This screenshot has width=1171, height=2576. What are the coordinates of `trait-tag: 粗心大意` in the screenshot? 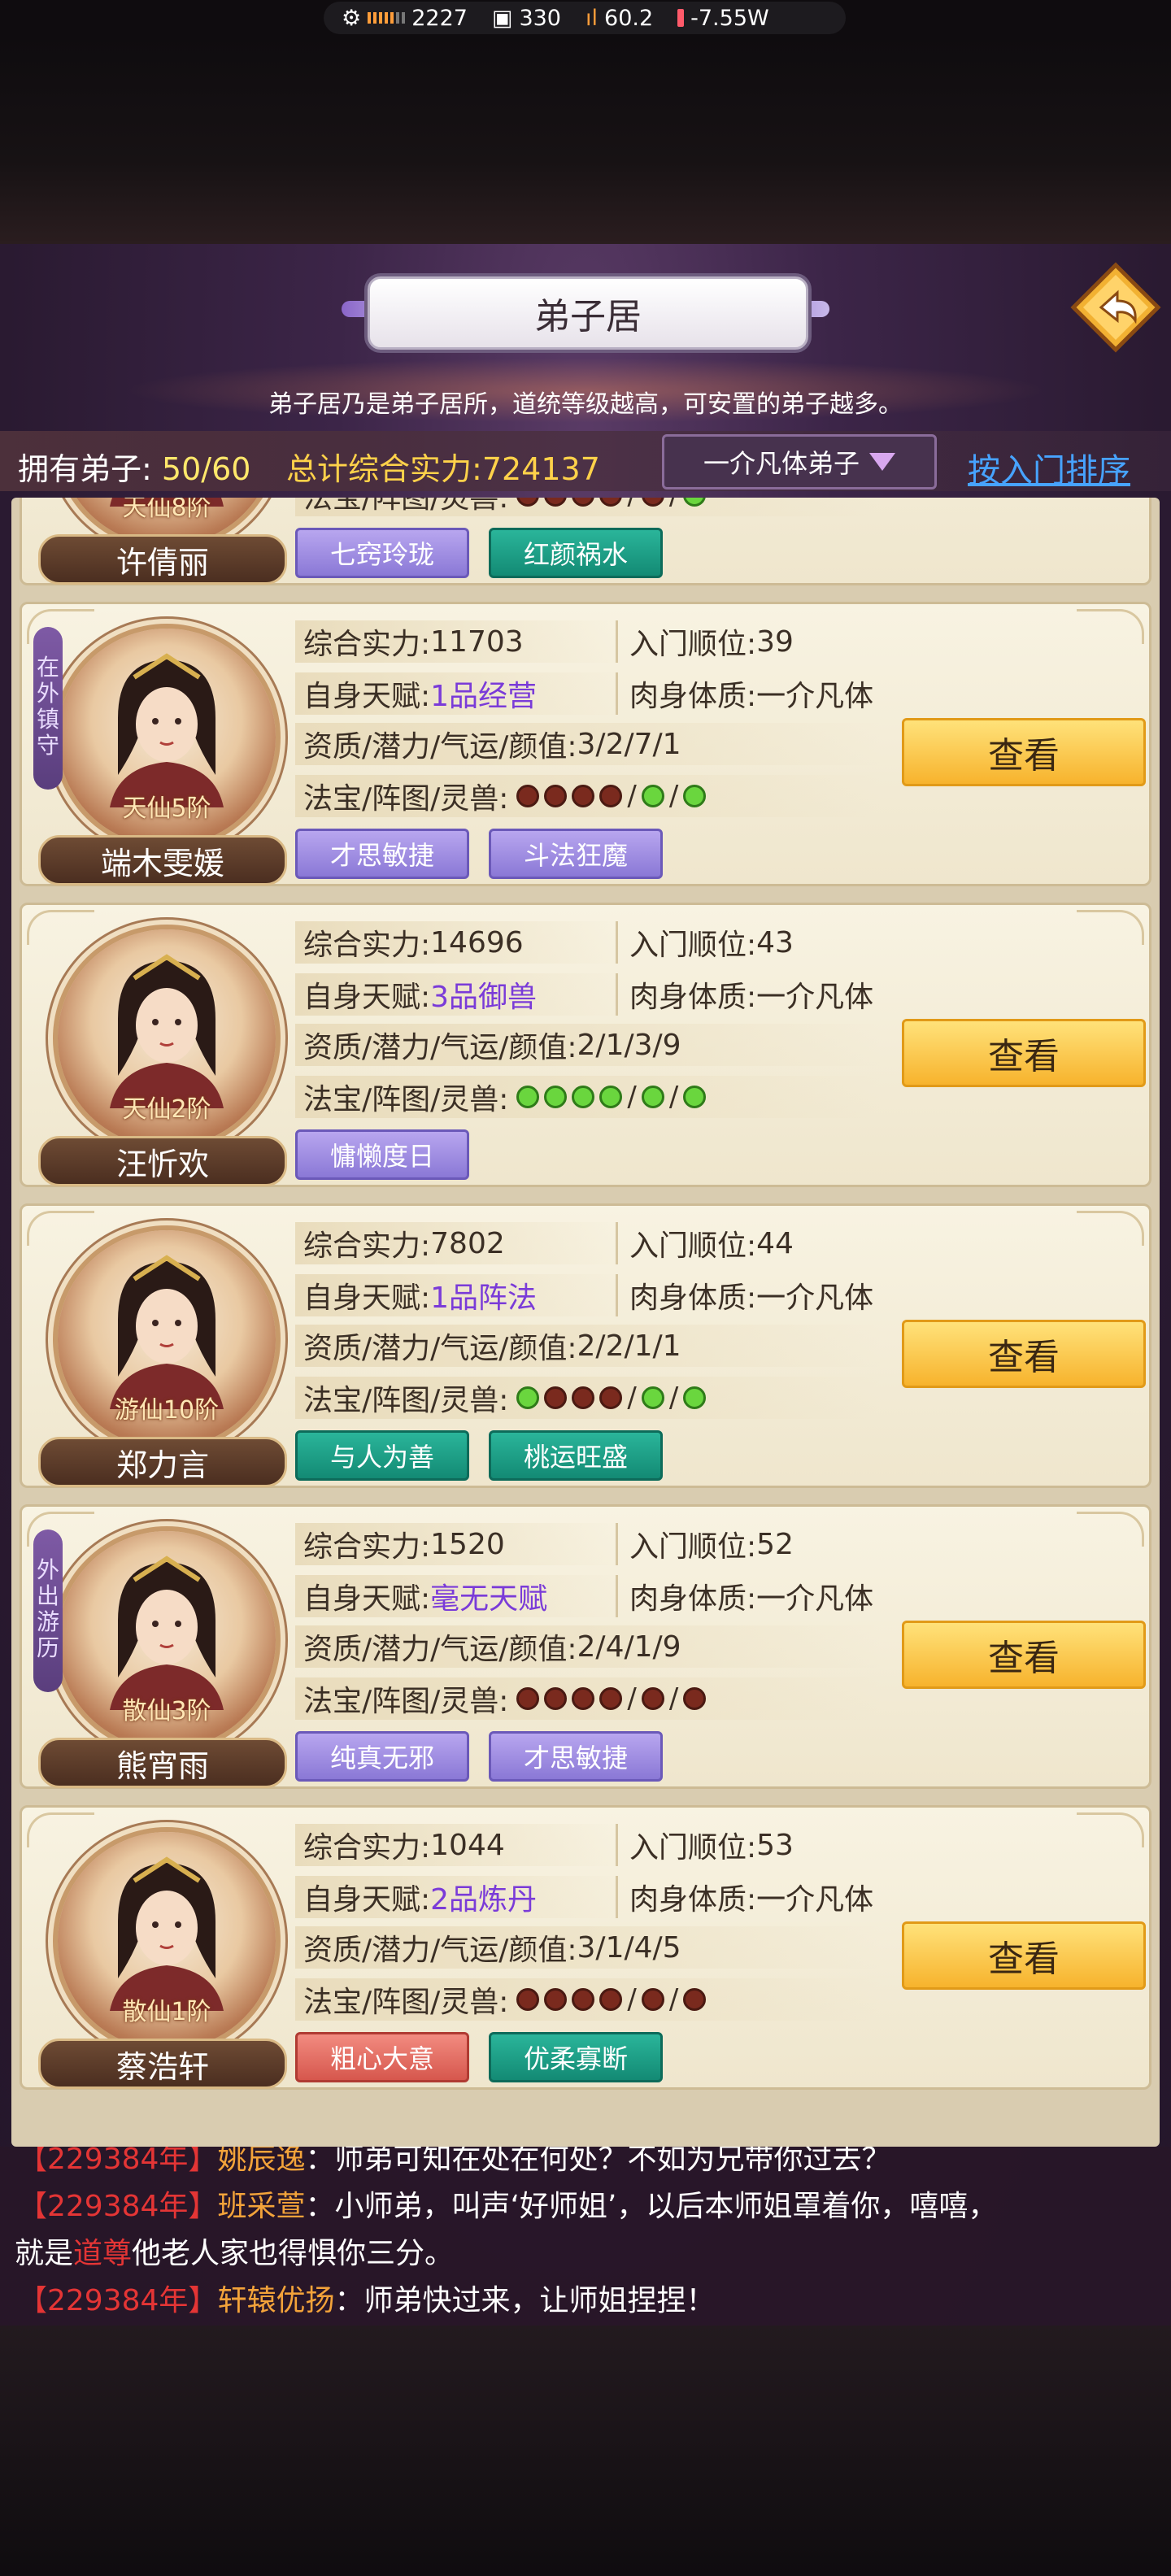 It's located at (382, 2057).